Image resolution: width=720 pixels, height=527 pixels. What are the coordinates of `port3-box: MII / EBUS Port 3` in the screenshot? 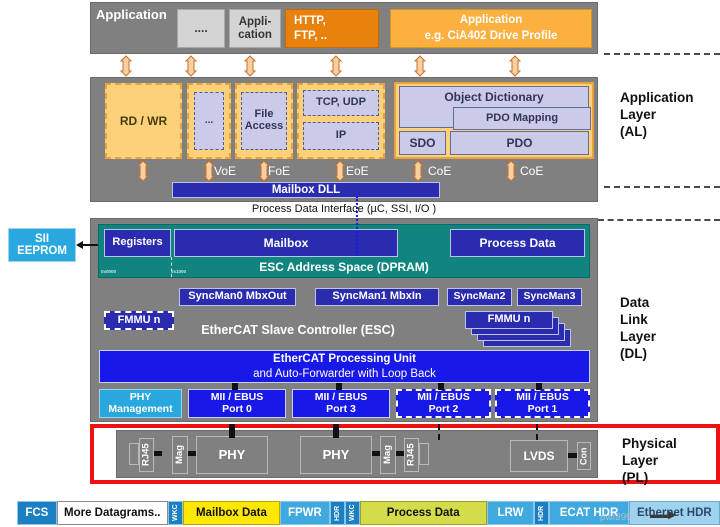 It's located at (341, 403).